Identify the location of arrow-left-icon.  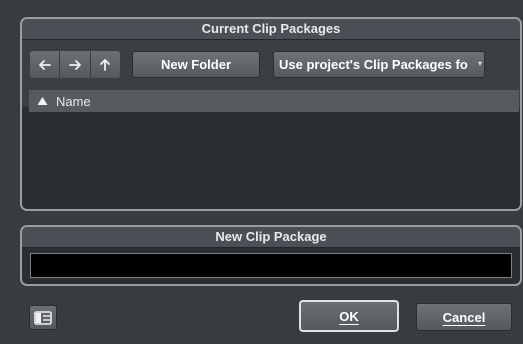
(44, 64).